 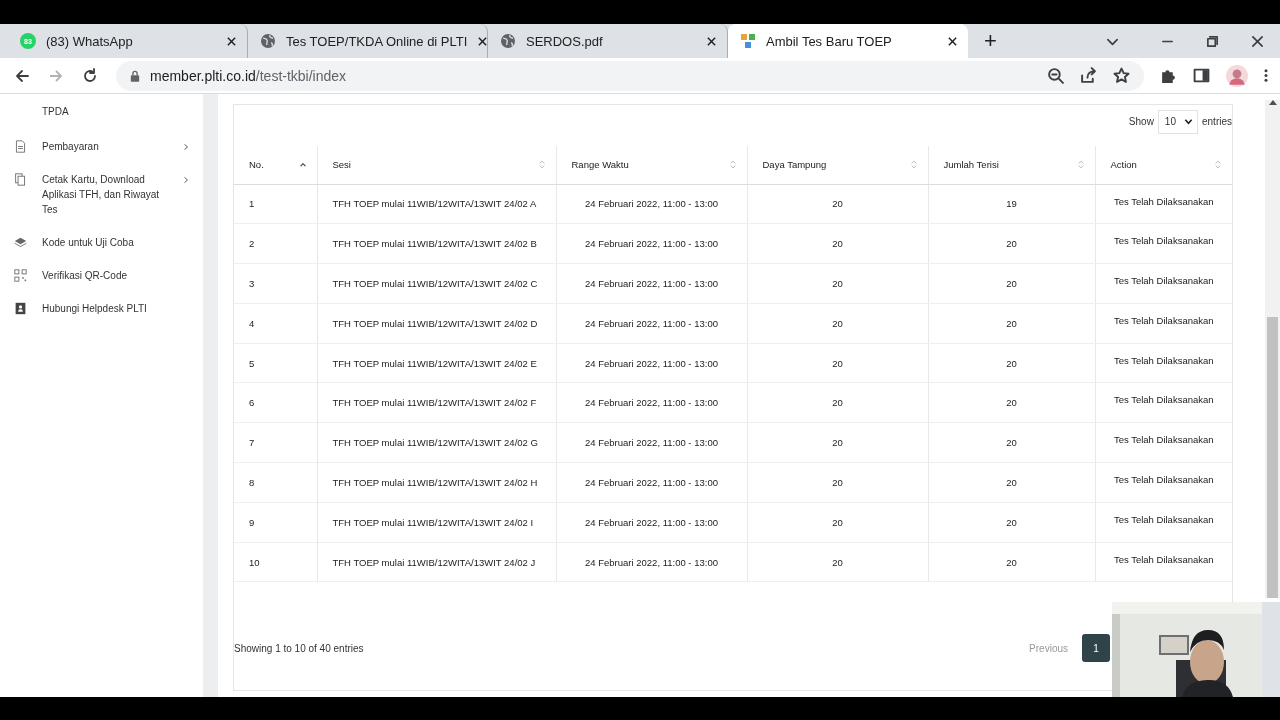 I want to click on chevron-down-icon, so click(x=1188, y=121).